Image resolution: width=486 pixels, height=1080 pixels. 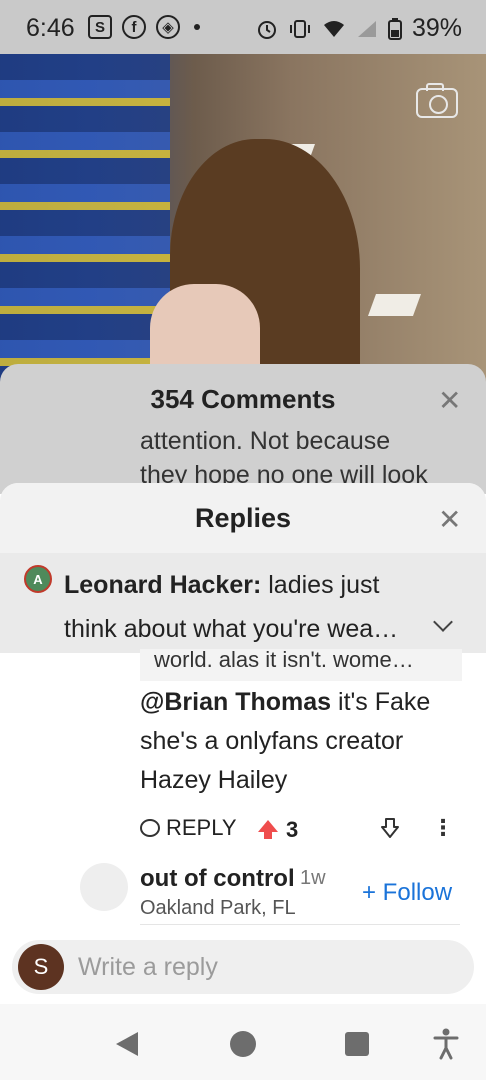 I want to click on reply-actions: REPLY 3 ⋮, so click(x=300, y=830).